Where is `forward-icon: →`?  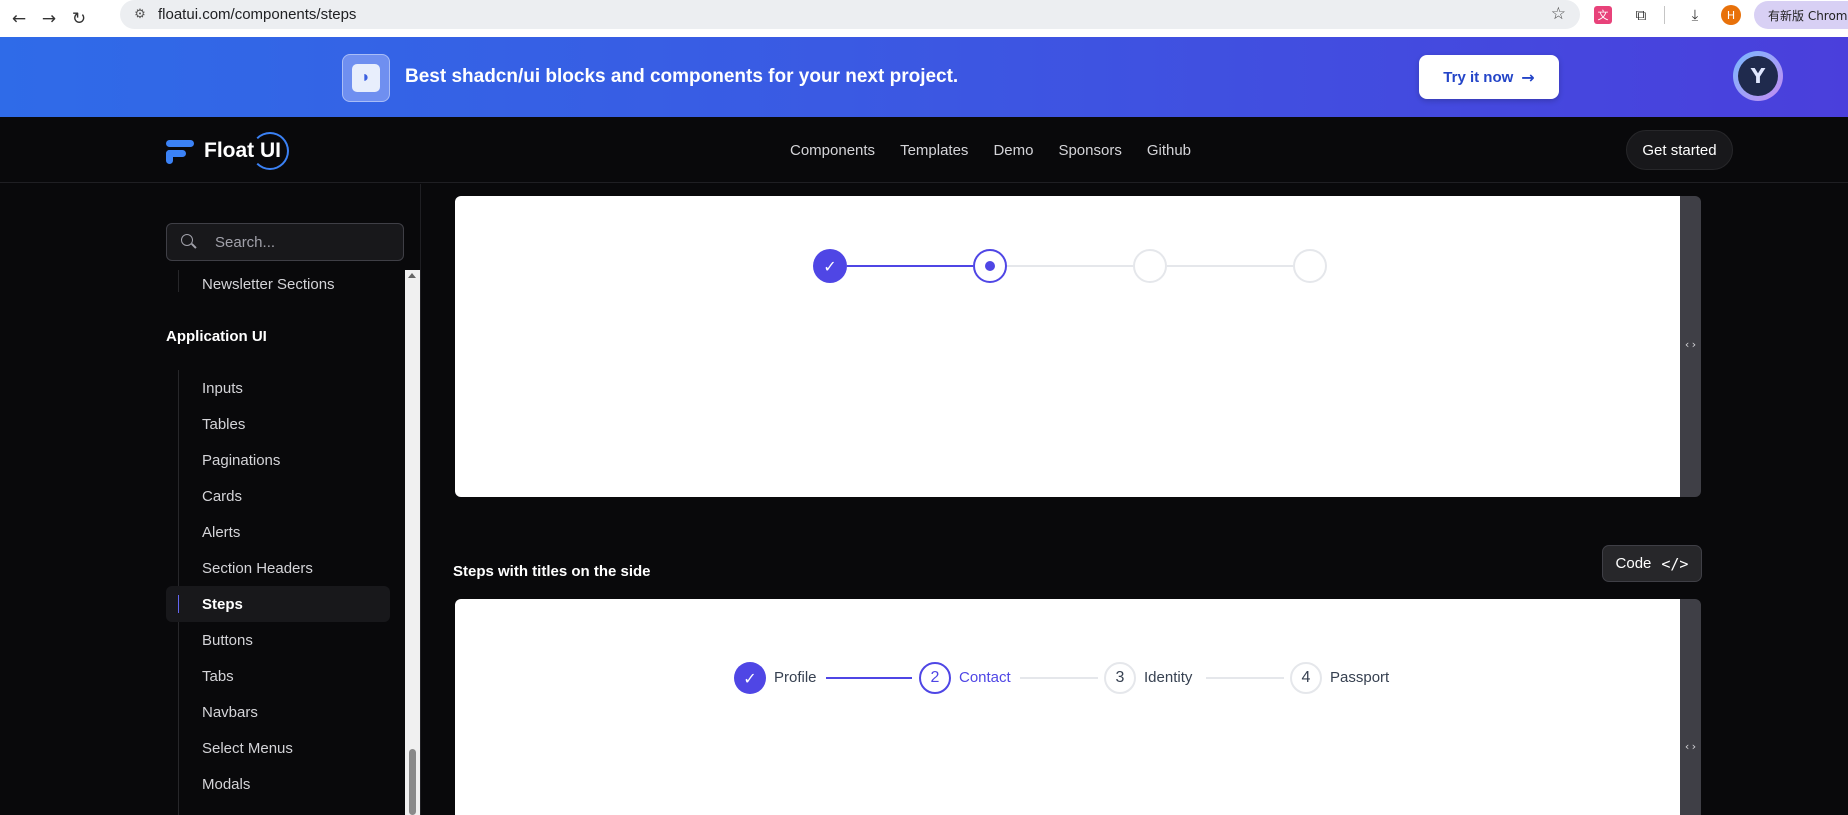 forward-icon: → is located at coordinates (49, 19).